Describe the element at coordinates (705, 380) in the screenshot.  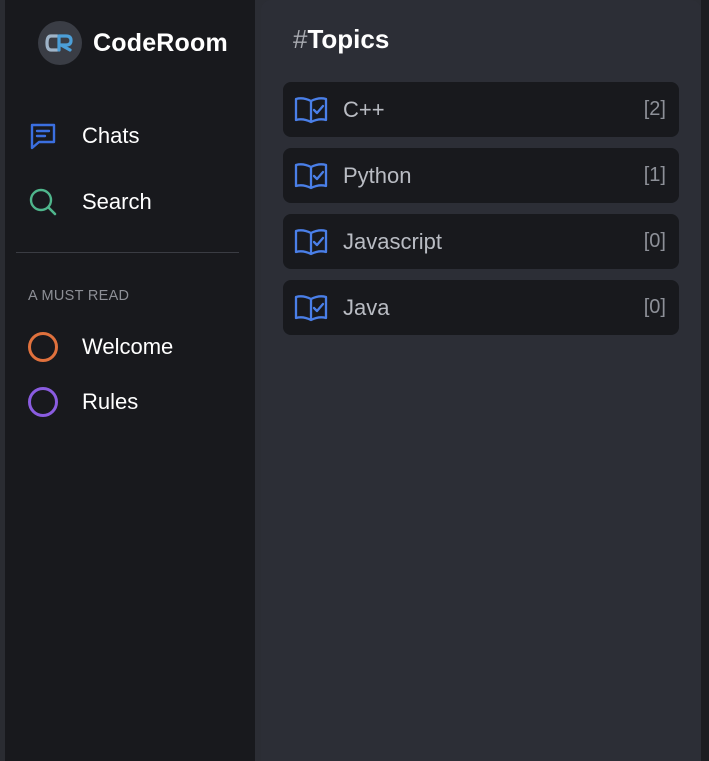
I see `window-edge` at that location.